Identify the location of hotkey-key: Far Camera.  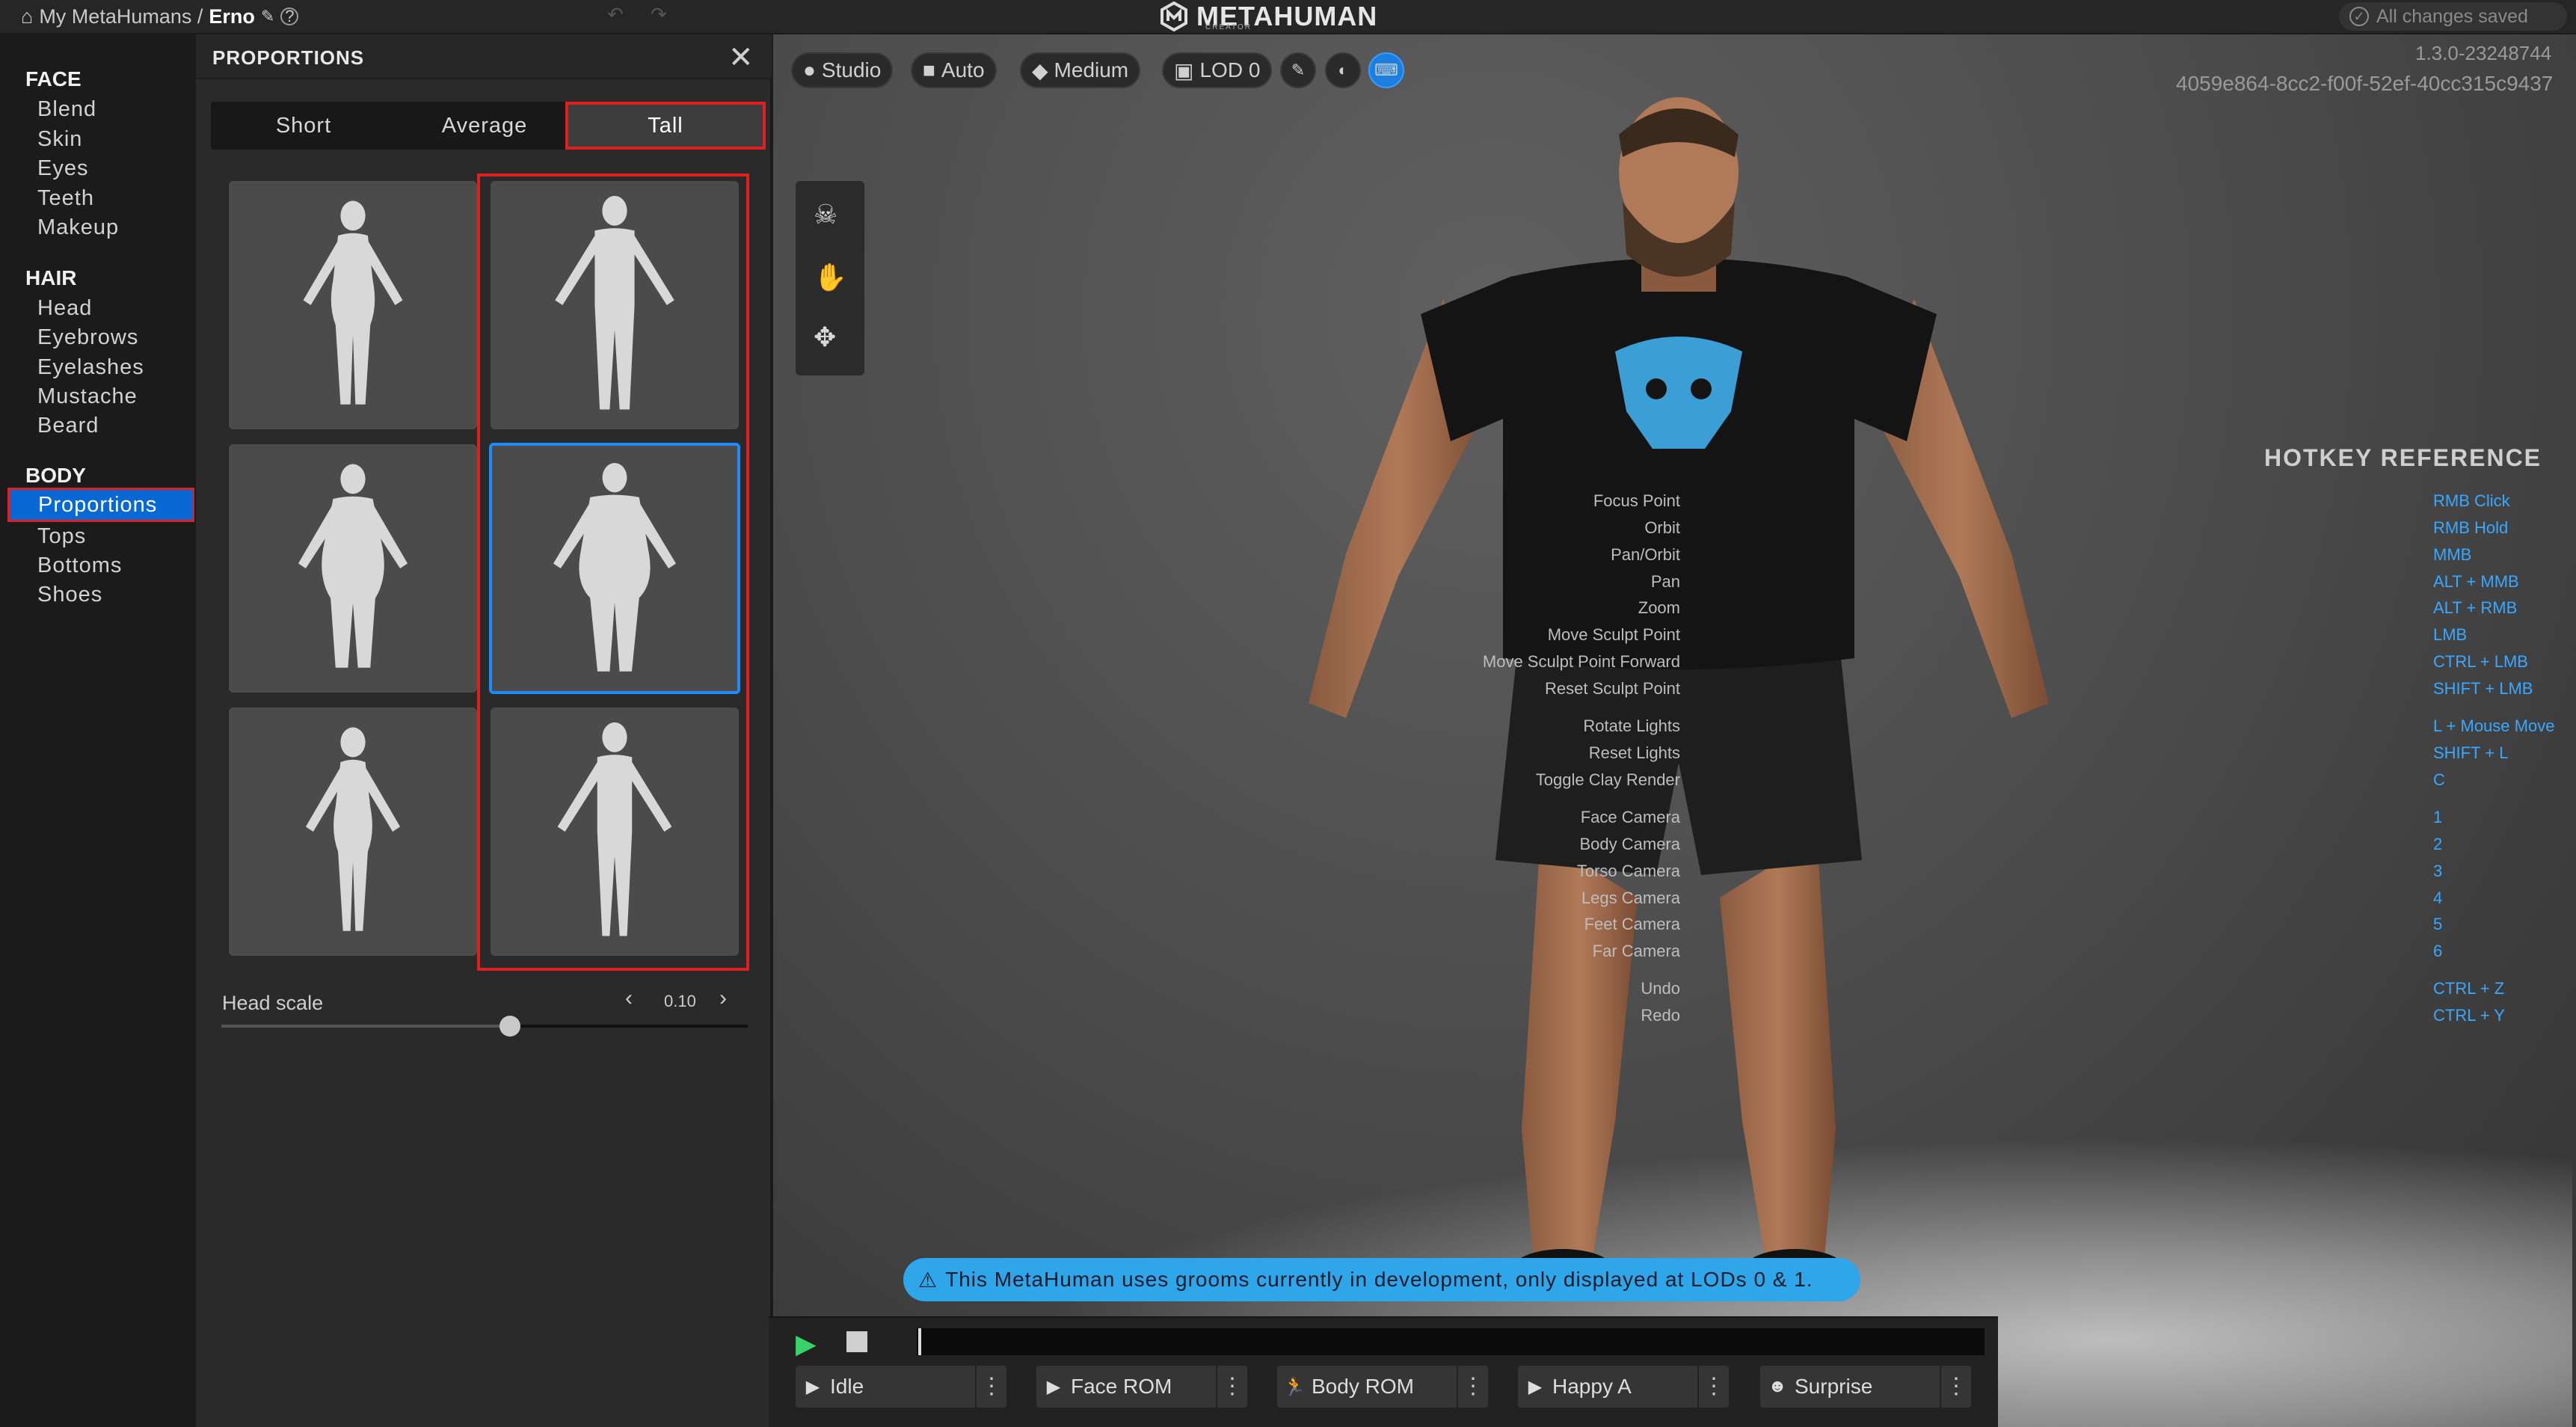
(1636, 951).